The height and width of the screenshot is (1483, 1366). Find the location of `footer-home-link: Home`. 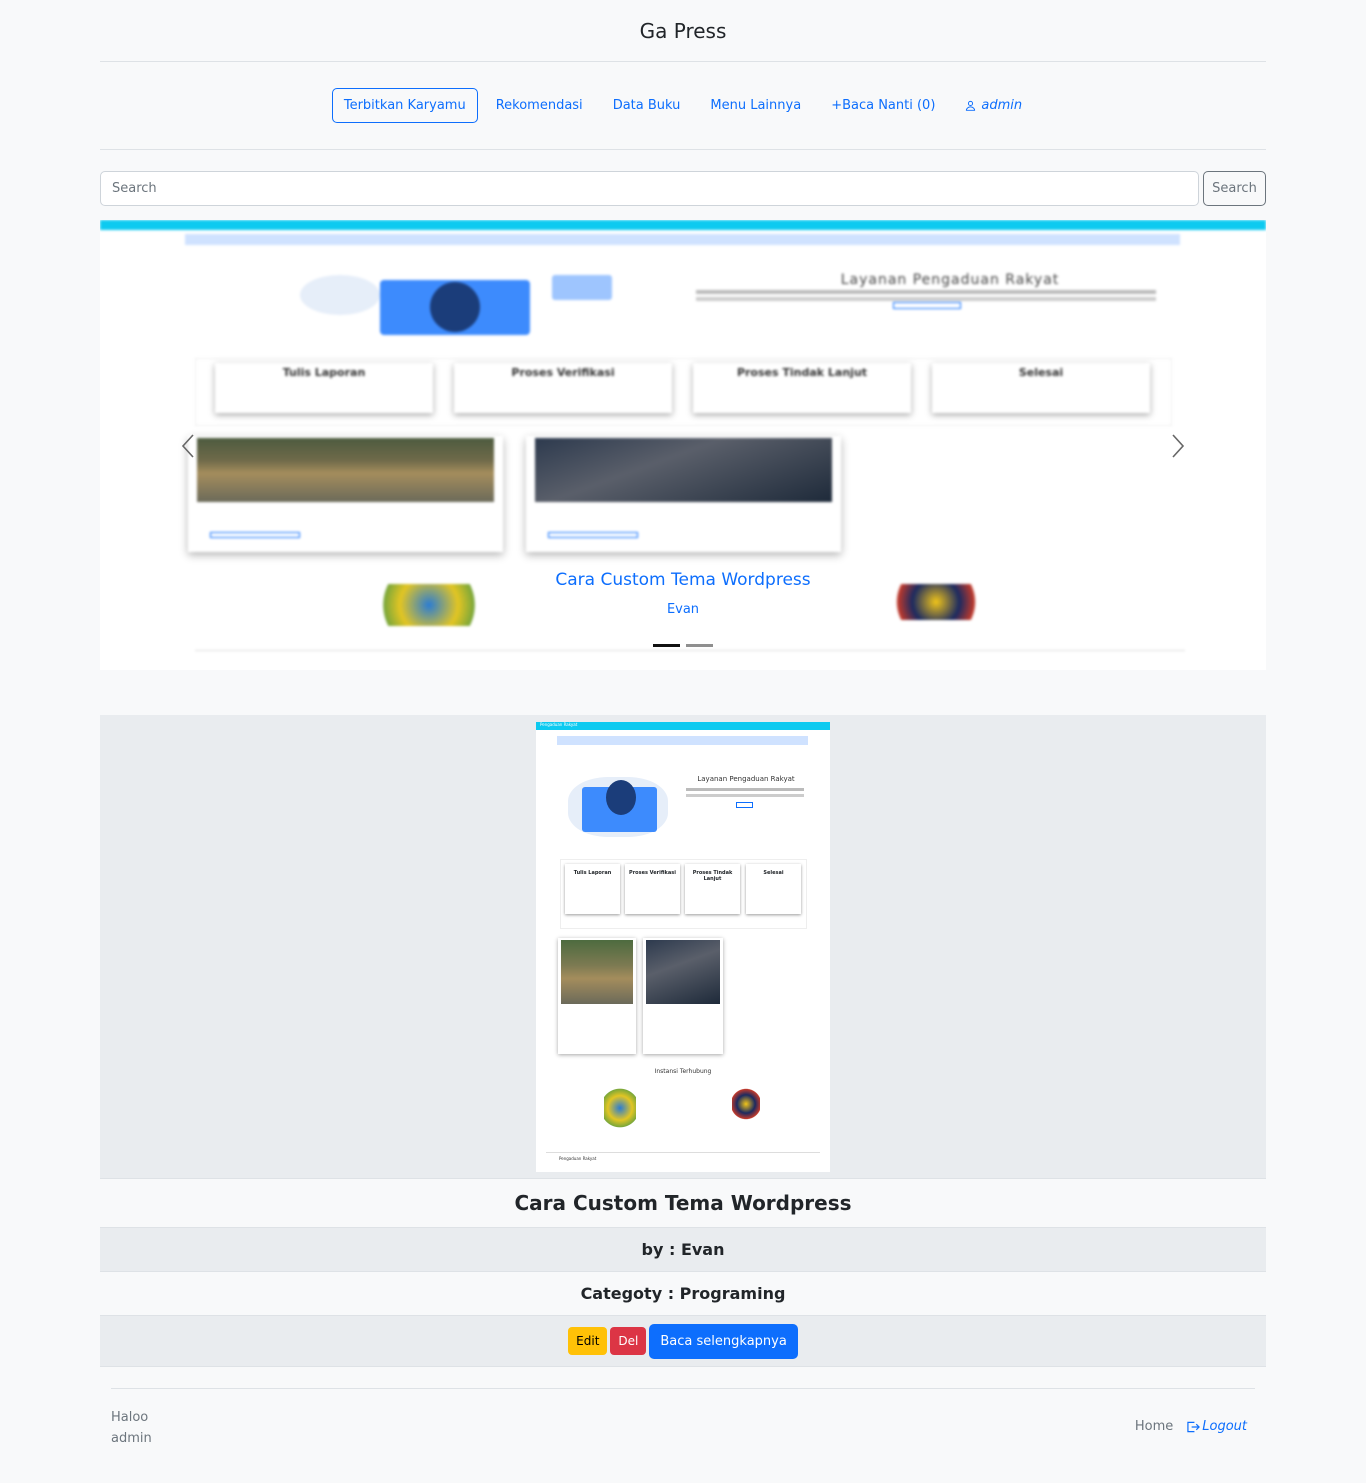

footer-home-link: Home is located at coordinates (1154, 1426).